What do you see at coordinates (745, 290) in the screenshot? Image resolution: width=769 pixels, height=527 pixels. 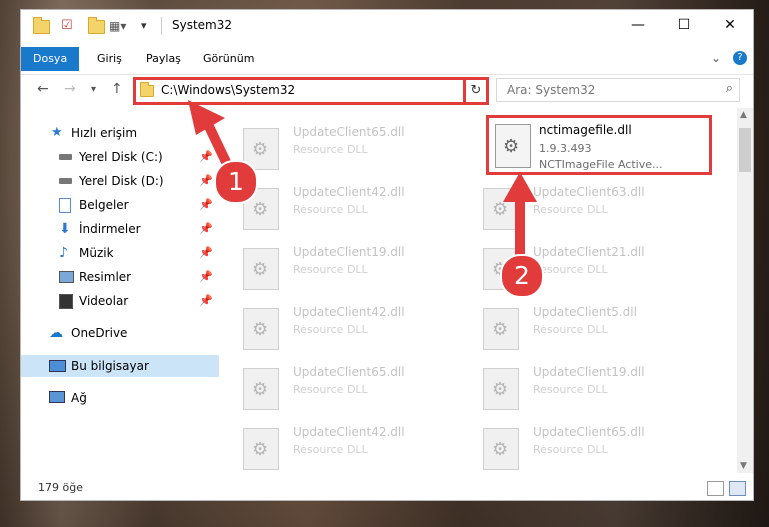 I see `vertical-scrollbar: ▲ ▼` at bounding box center [745, 290].